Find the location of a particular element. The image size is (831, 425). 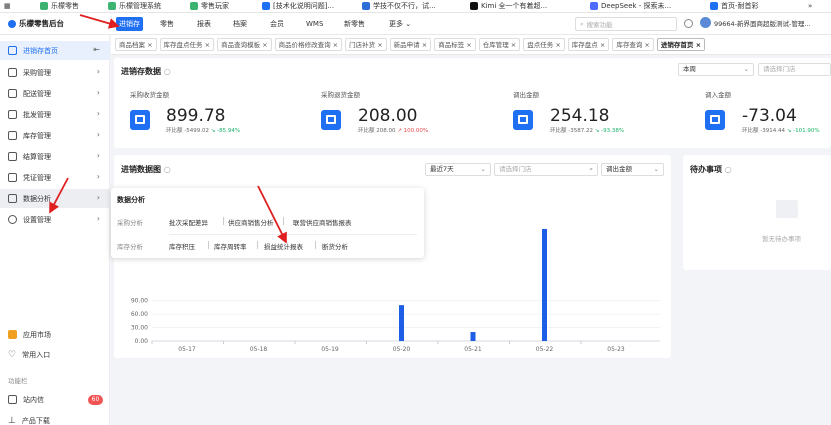

card-title: 待办事项 ○ is located at coordinates (711, 169).